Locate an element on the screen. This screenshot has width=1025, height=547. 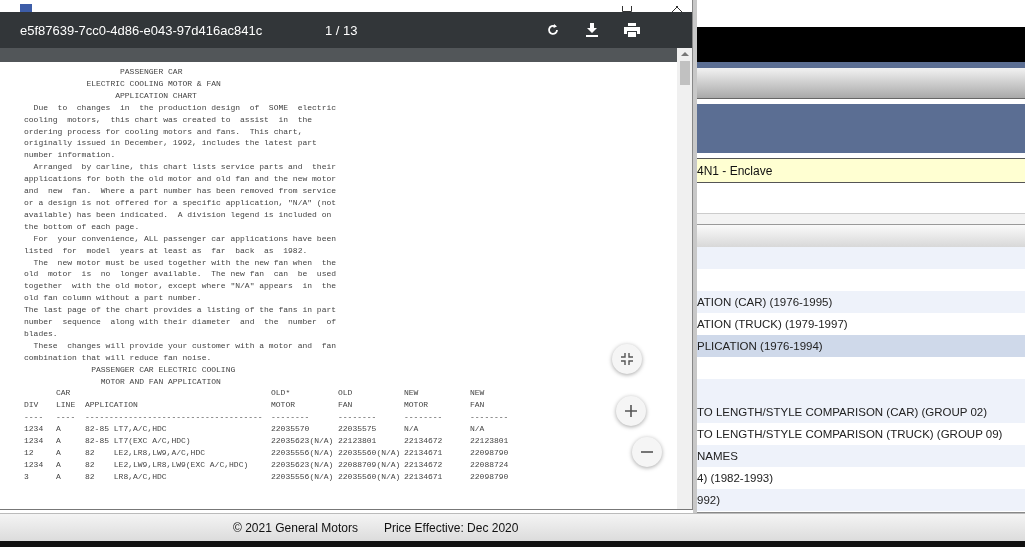
document-text: MOTOR AND FAN APPLICATION is located at coordinates (160, 381).